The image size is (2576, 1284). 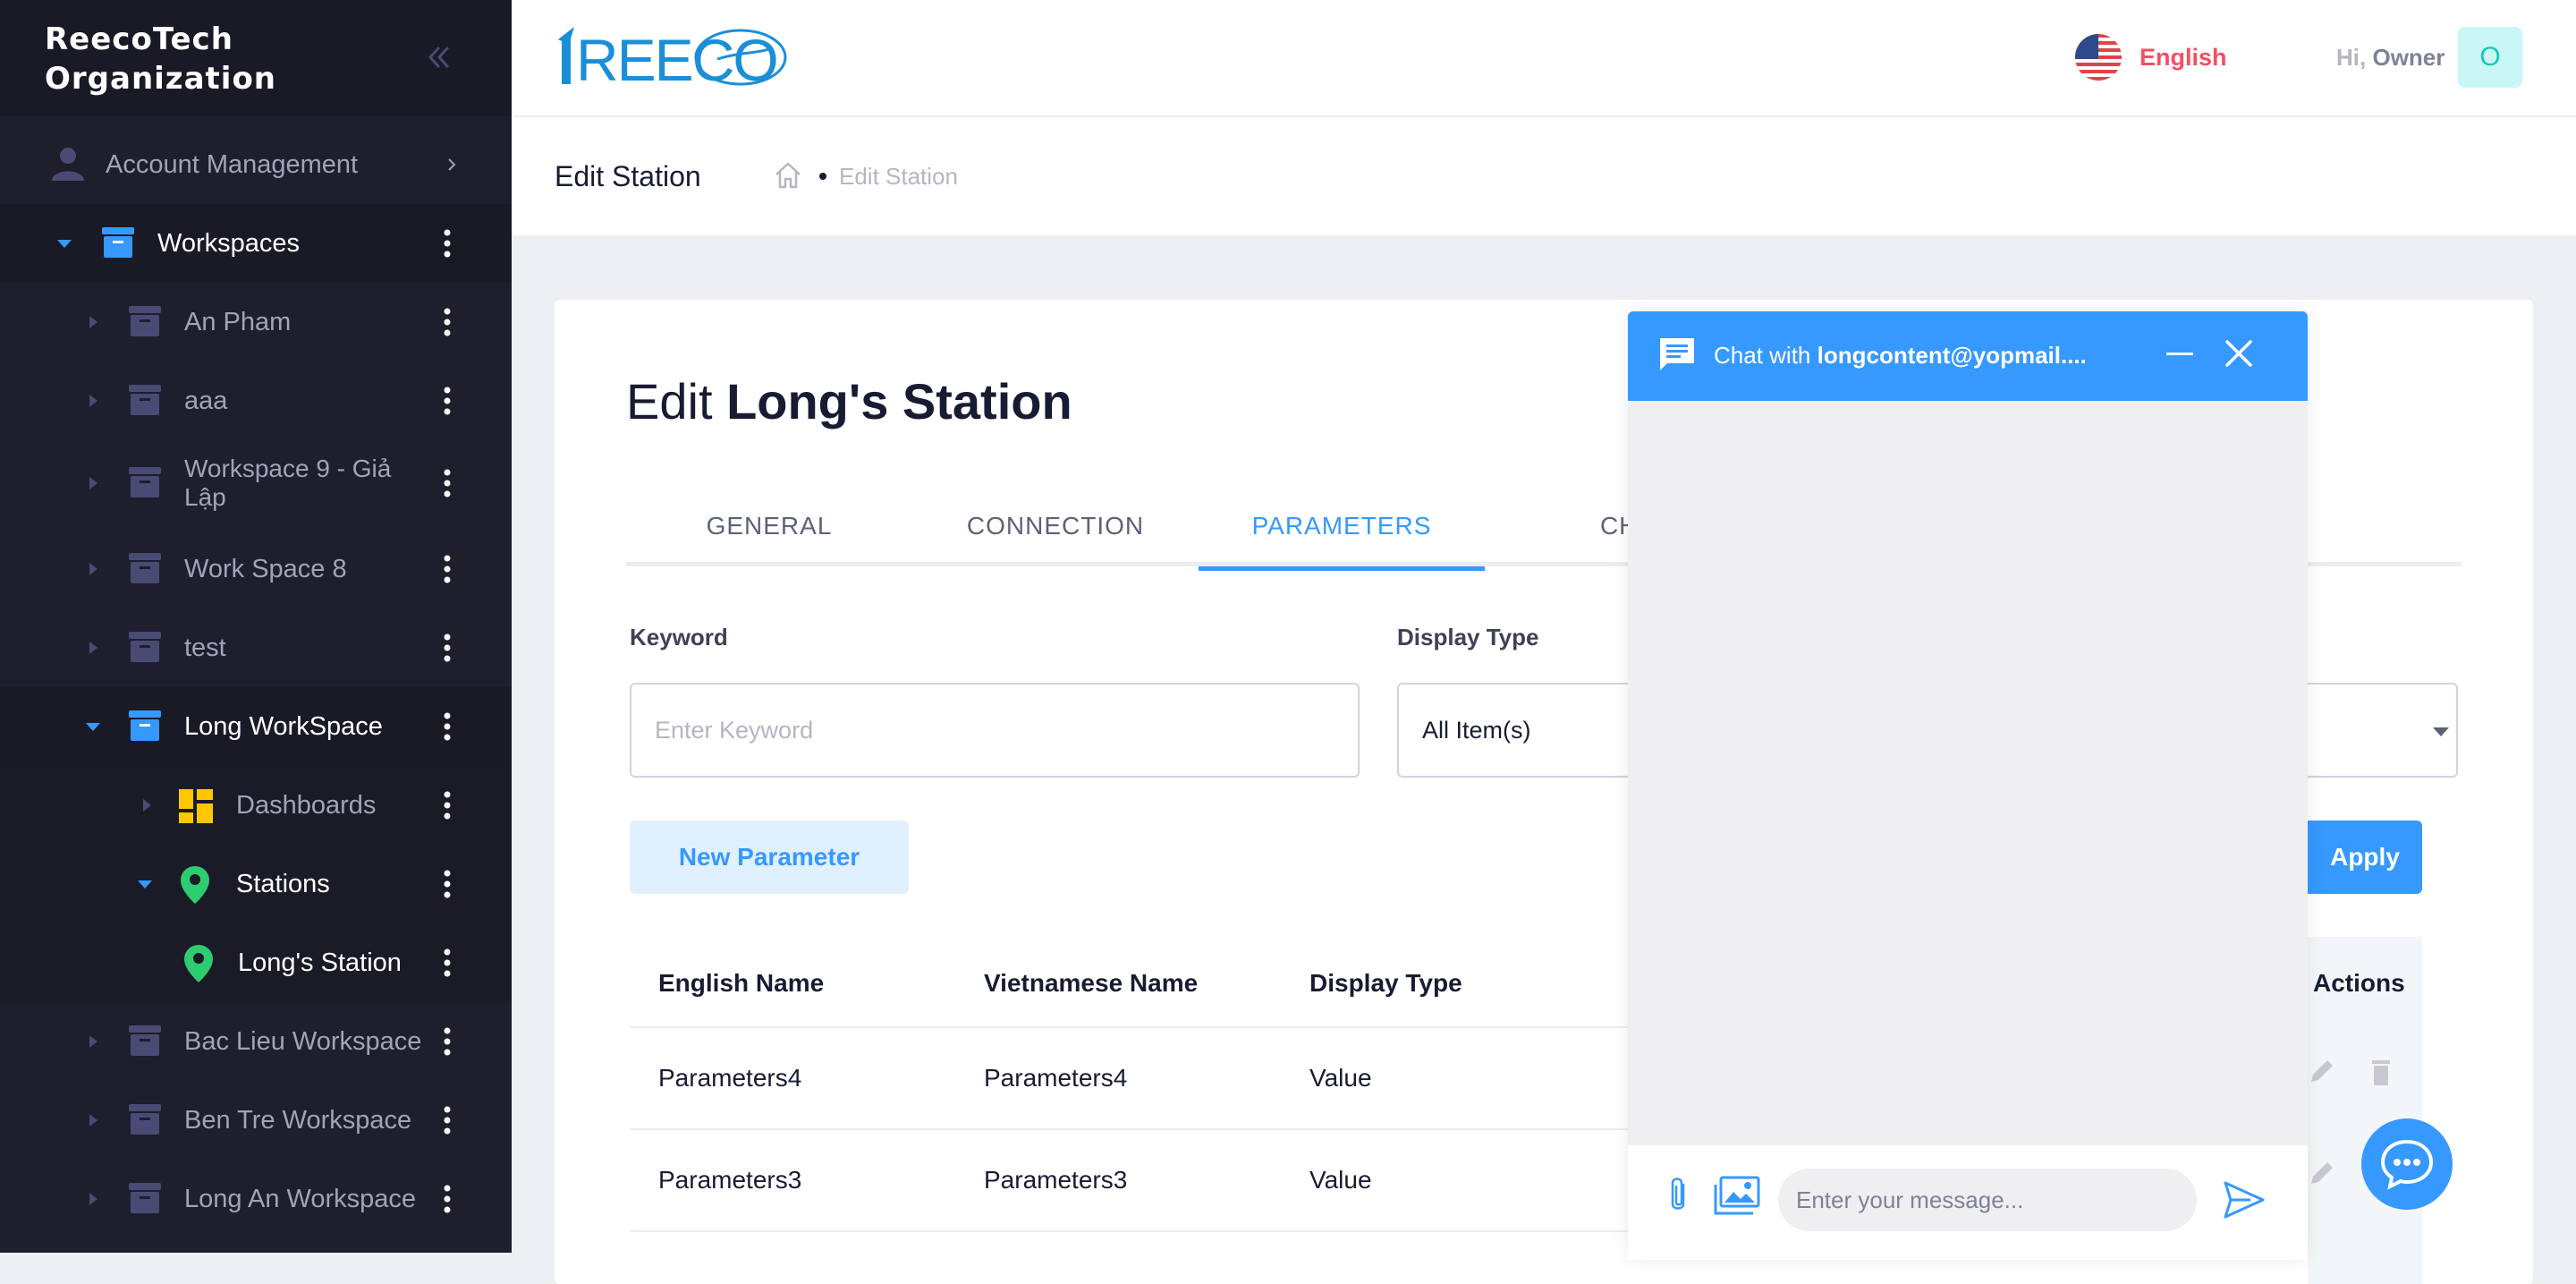 What do you see at coordinates (1056, 1180) in the screenshot?
I see `table-cell: Parameters3` at bounding box center [1056, 1180].